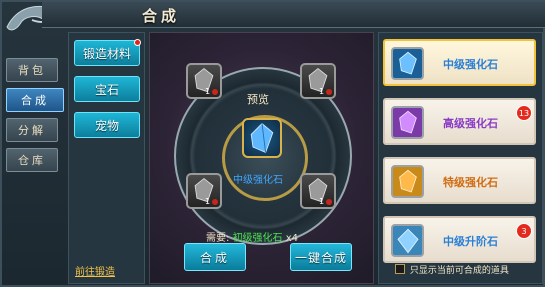  What do you see at coordinates (321, 257) in the screenshot?
I see `combine-all-button: 一键合成` at bounding box center [321, 257].